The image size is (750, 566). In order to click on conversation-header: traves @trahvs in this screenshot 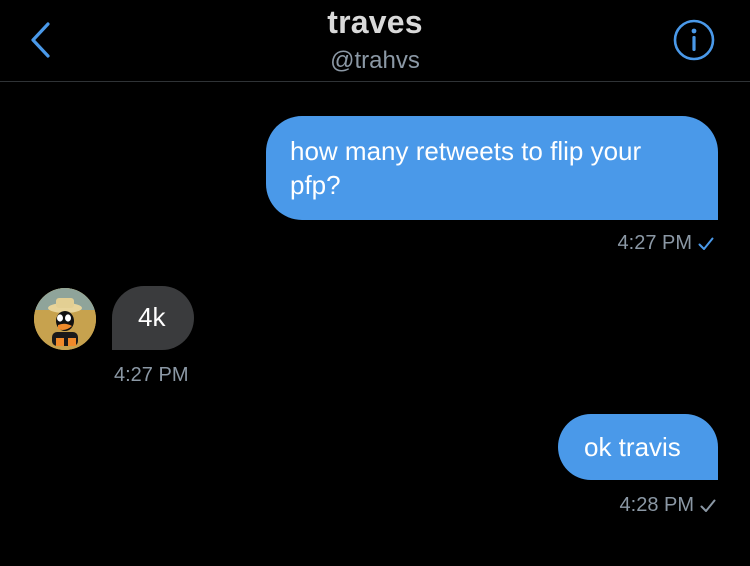, I will do `click(375, 41)`.